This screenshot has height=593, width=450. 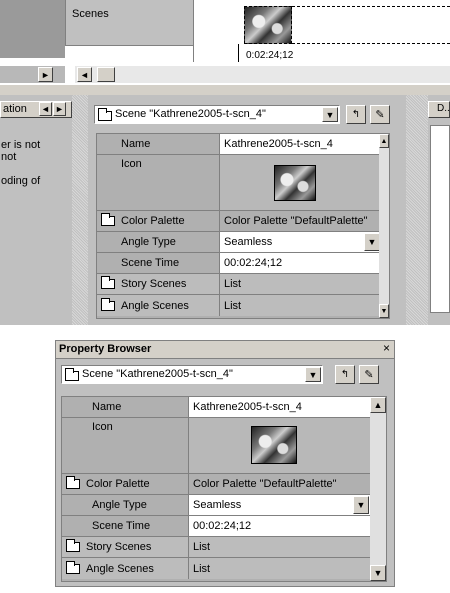 I want to click on timeline-track: 0:02:24;12, so click(x=321, y=31).